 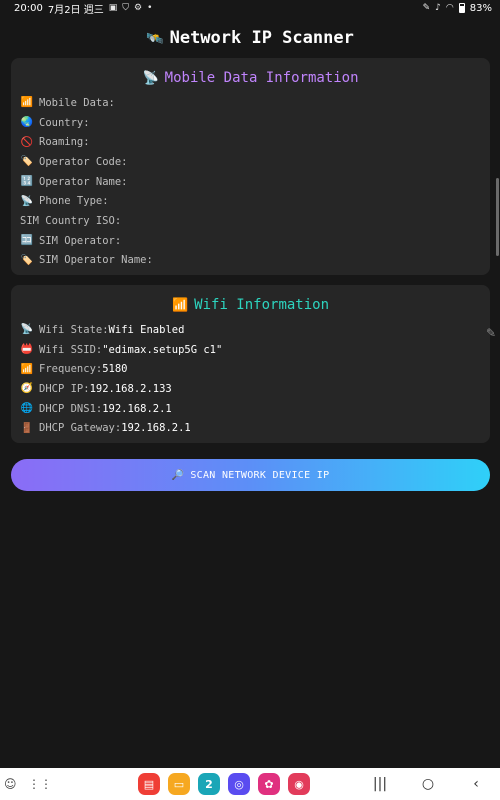 I want to click on scan-network-button: 🔎 SCAN NETWORK DEVICE IP, so click(x=250, y=475).